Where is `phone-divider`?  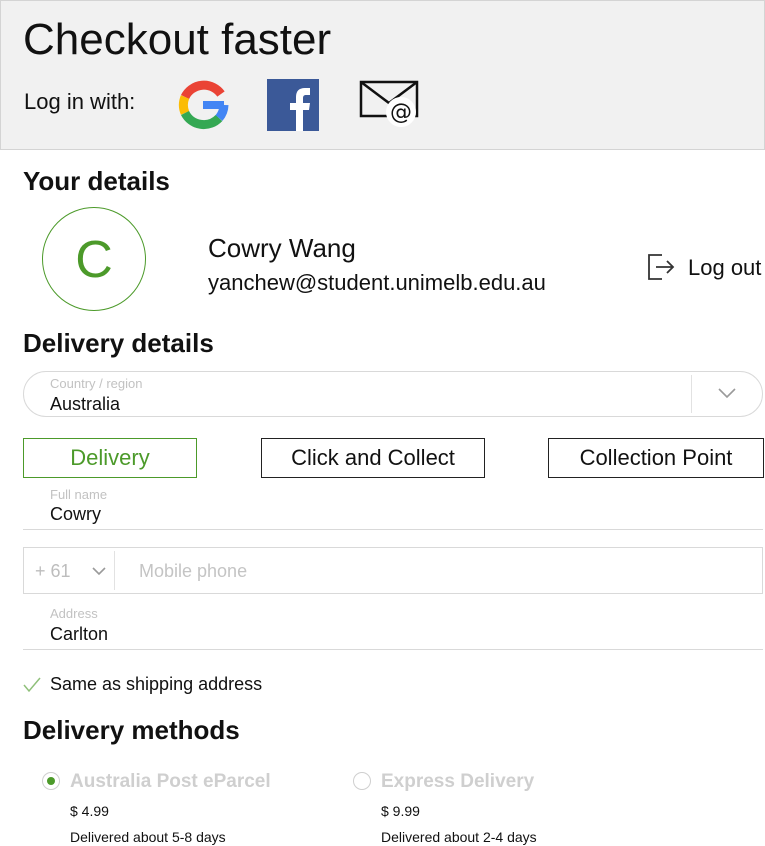 phone-divider is located at coordinates (114, 570).